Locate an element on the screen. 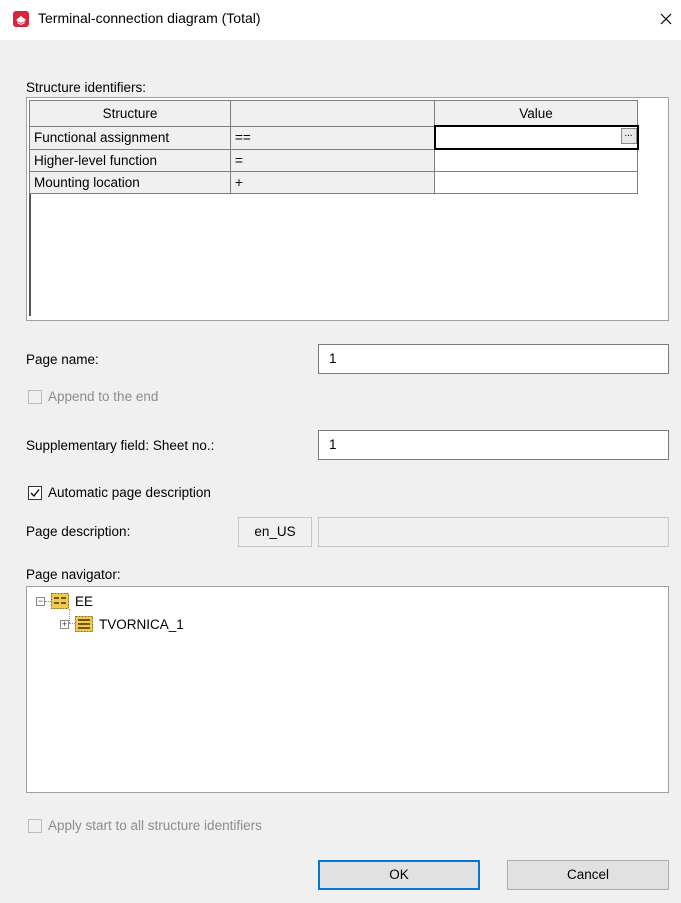  row-prefix-cell: = is located at coordinates (332, 160).